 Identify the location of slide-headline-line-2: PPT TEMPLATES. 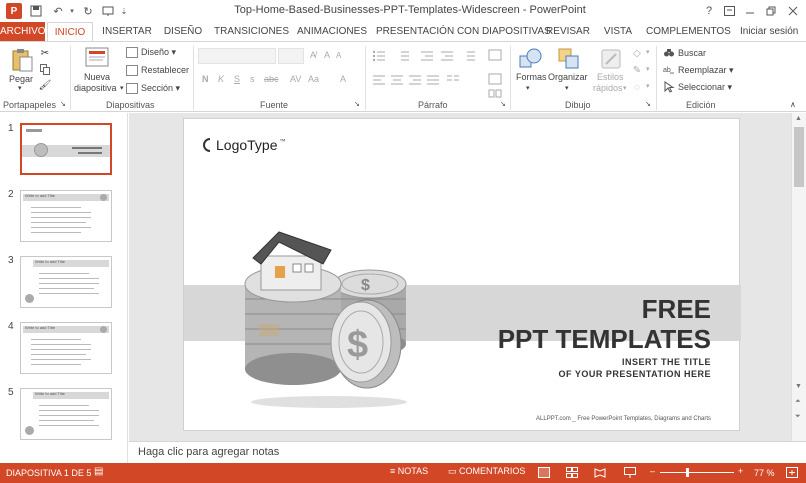
(604, 339).